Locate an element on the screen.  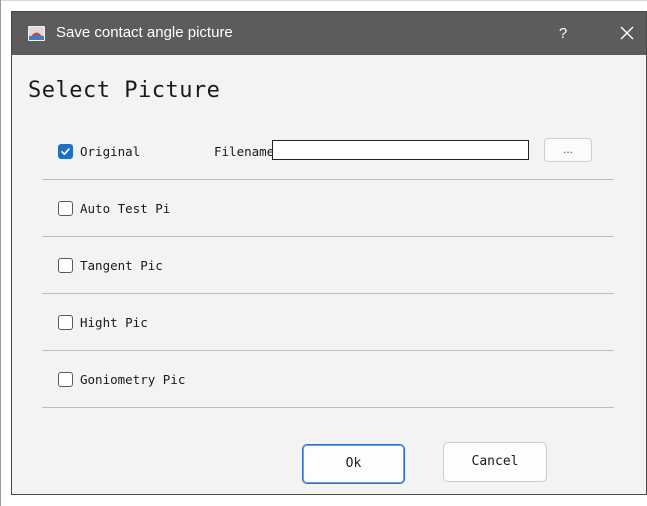
window-title: Save contact angle picture is located at coordinates (144, 32).